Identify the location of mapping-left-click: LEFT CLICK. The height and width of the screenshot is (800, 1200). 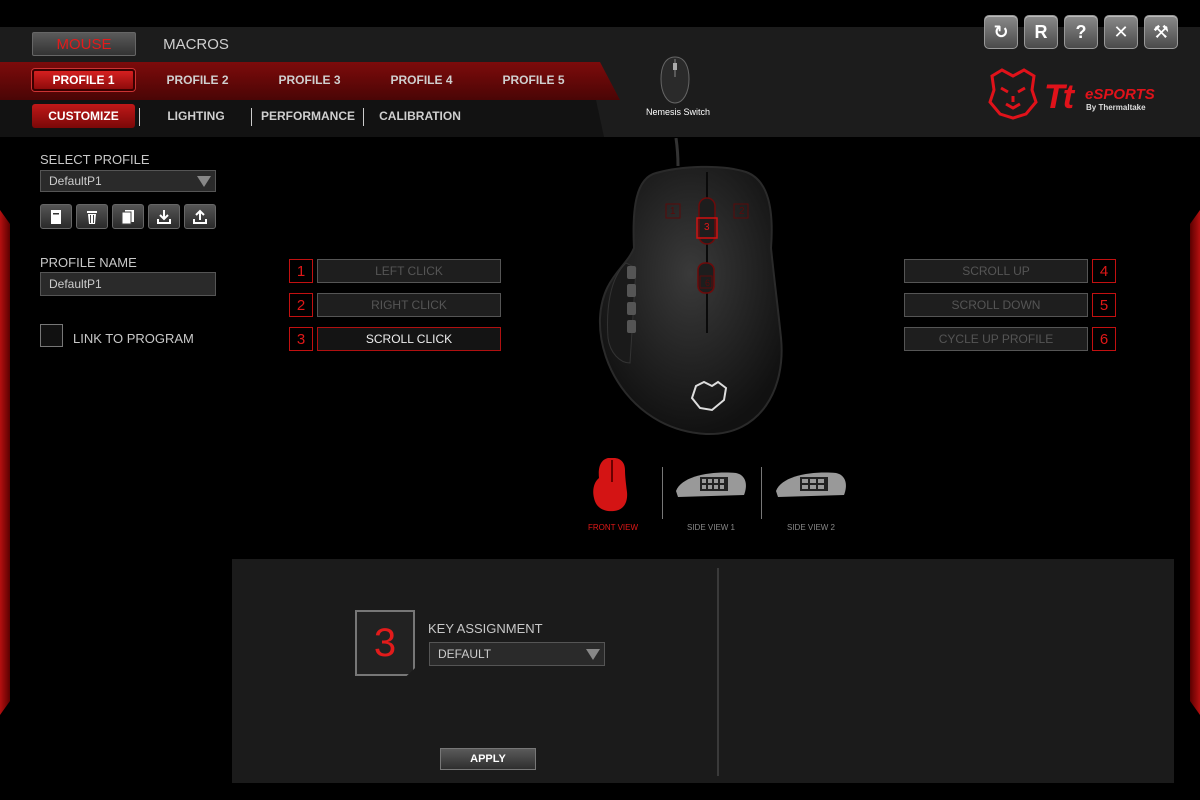
(409, 271).